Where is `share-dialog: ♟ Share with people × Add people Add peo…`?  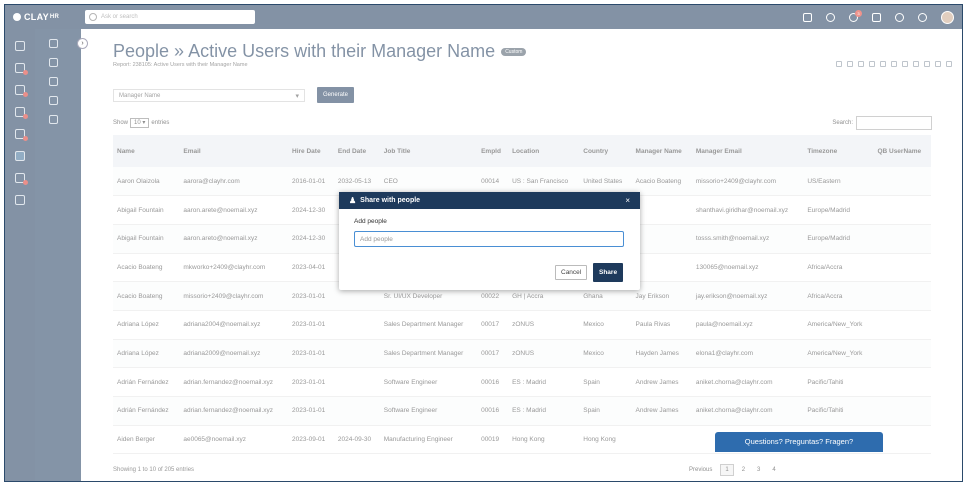 share-dialog: ♟ Share with people × Add people Add peo… is located at coordinates (489, 241).